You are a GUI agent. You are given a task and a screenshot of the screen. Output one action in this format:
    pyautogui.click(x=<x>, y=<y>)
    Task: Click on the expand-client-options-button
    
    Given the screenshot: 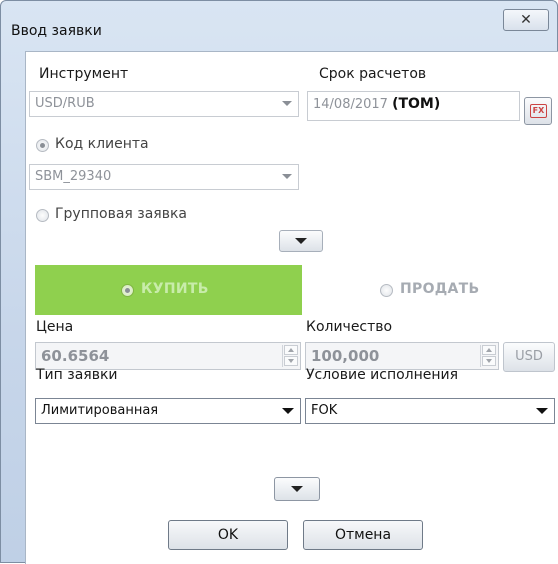 What is the action you would take?
    pyautogui.click(x=301, y=241)
    